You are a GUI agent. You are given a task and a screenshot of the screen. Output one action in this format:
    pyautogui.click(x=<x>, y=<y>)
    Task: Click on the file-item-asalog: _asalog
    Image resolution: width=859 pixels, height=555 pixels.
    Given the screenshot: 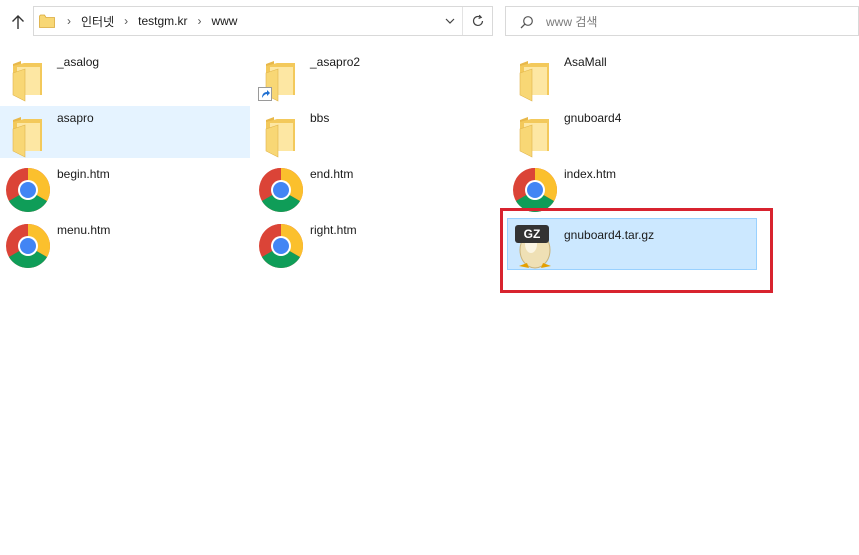 What is the action you would take?
    pyautogui.click(x=125, y=76)
    